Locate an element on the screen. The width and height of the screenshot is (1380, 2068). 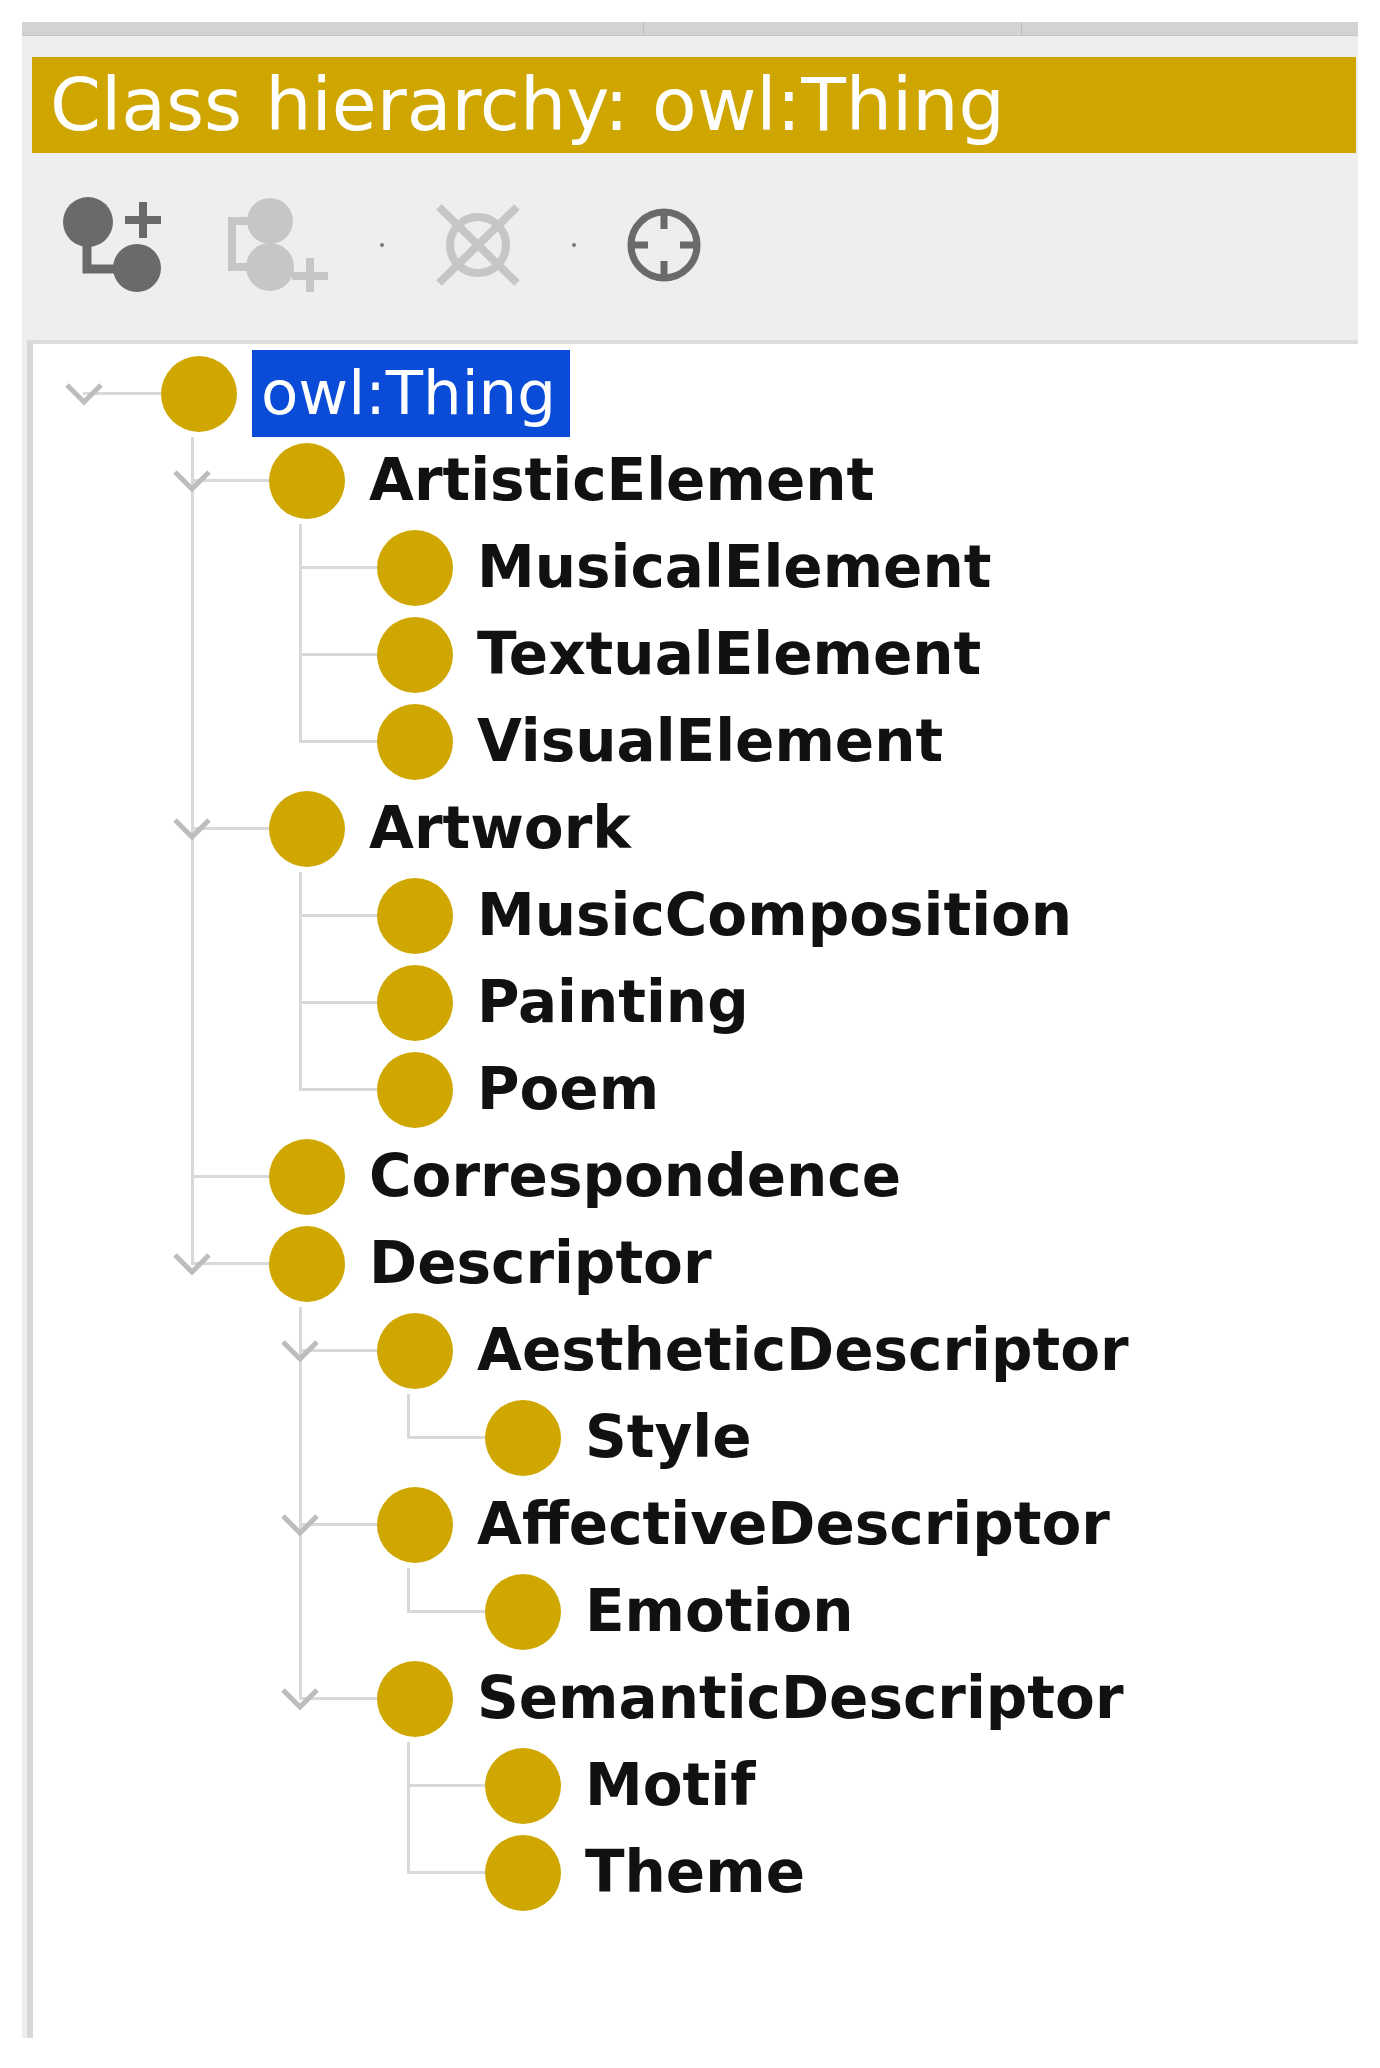
tree-item: Style is located at coordinates (668, 1437).